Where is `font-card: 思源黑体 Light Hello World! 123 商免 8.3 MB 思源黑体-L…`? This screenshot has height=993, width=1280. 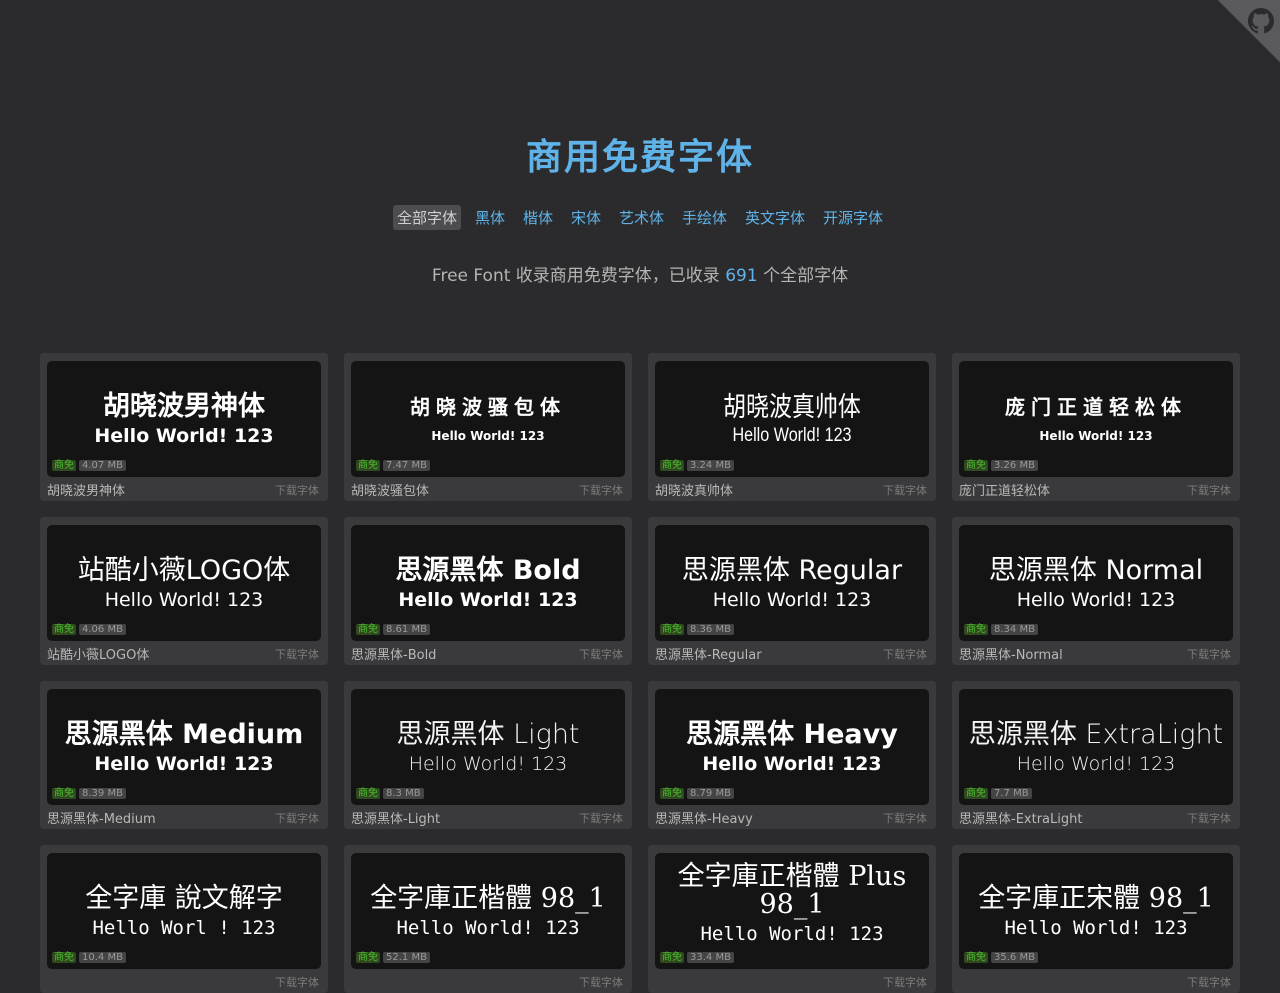 font-card: 思源黑体 Light Hello World! 123 商免 8.3 MB 思源黑体-L… is located at coordinates (488, 755).